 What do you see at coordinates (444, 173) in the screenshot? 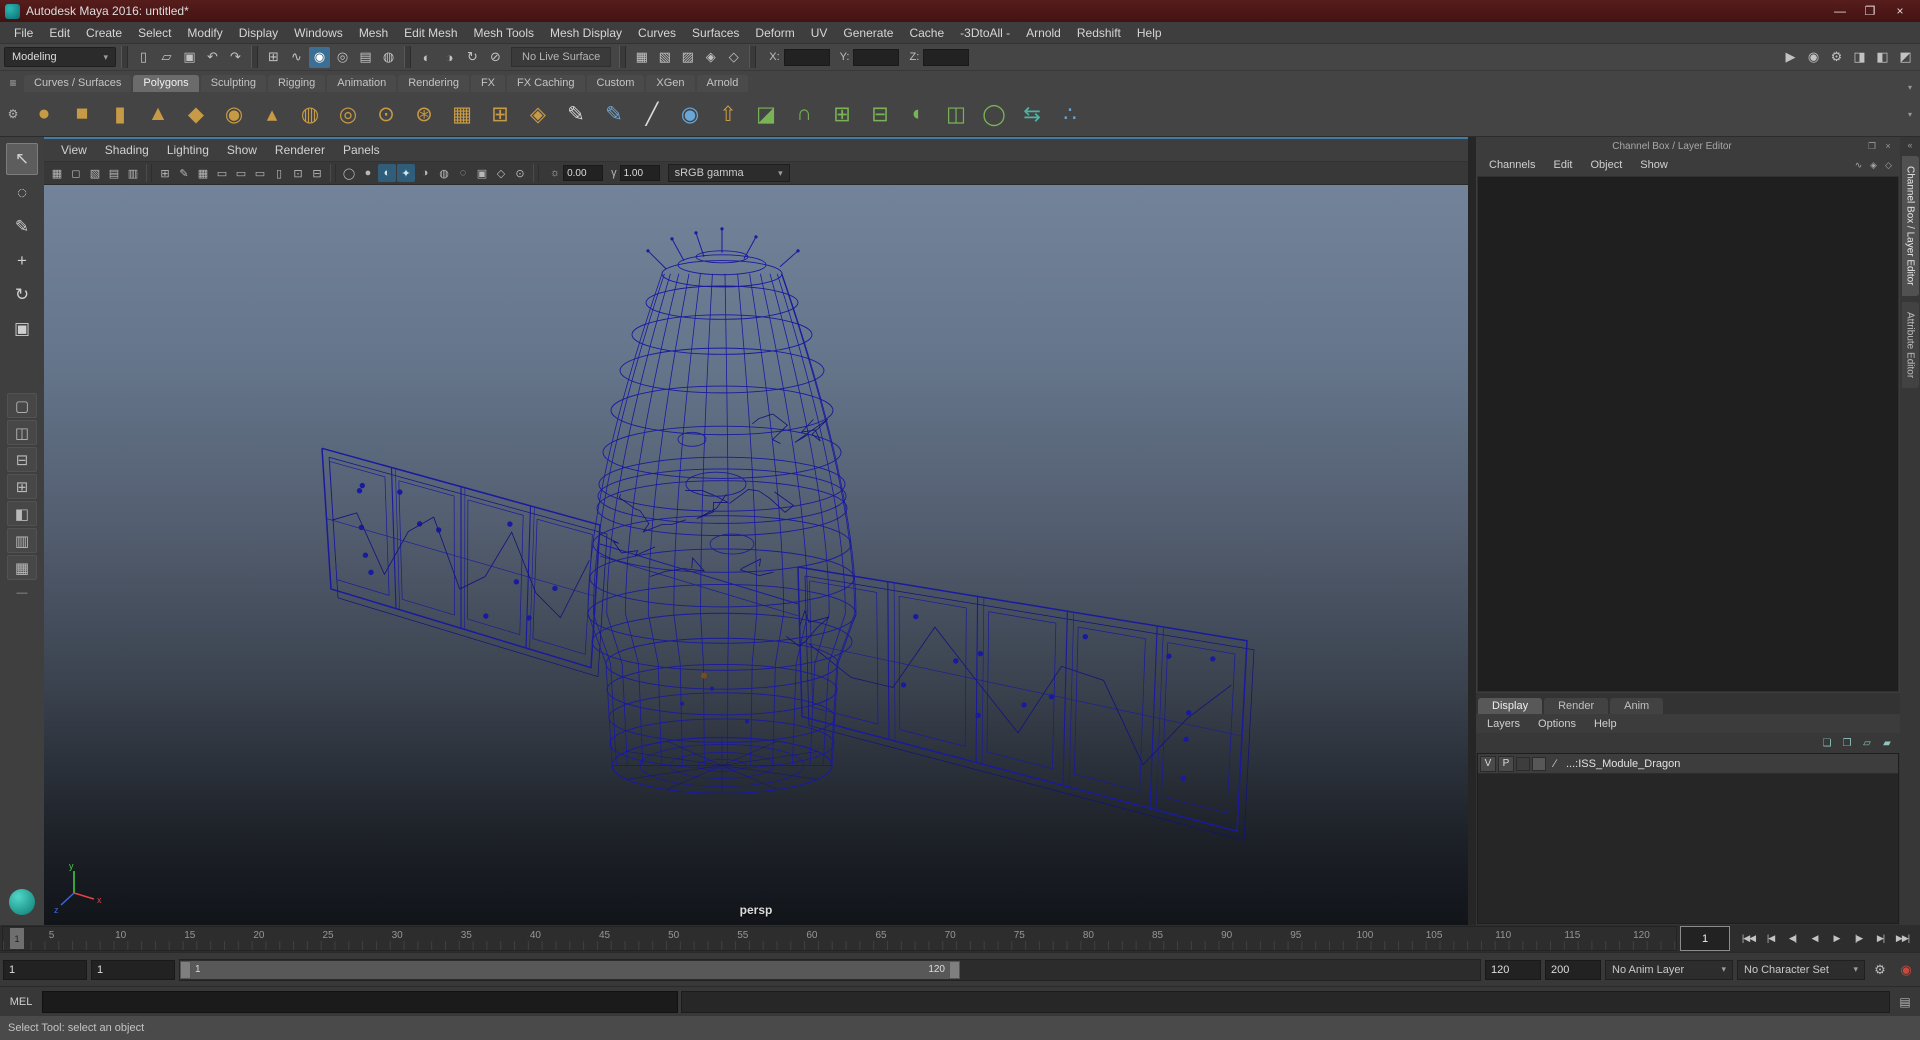
I see `screen-space-ao-icon: ◍` at bounding box center [444, 173].